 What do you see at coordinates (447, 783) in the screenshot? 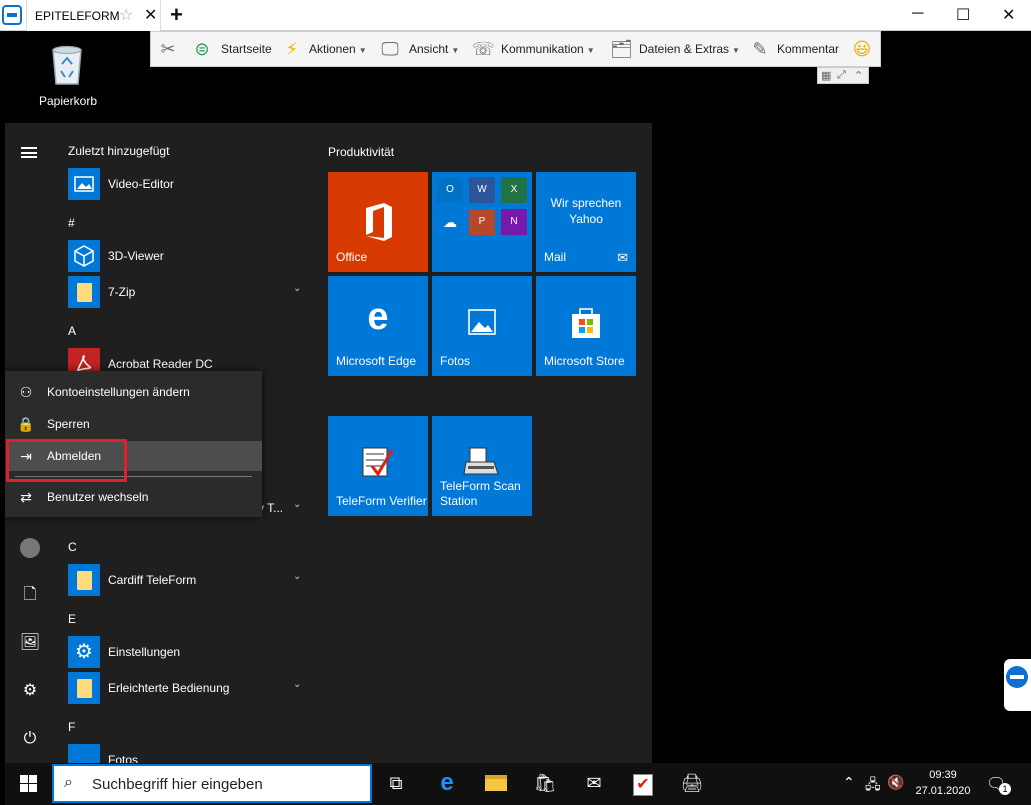
I see `edge-taskbar-icon: e` at bounding box center [447, 783].